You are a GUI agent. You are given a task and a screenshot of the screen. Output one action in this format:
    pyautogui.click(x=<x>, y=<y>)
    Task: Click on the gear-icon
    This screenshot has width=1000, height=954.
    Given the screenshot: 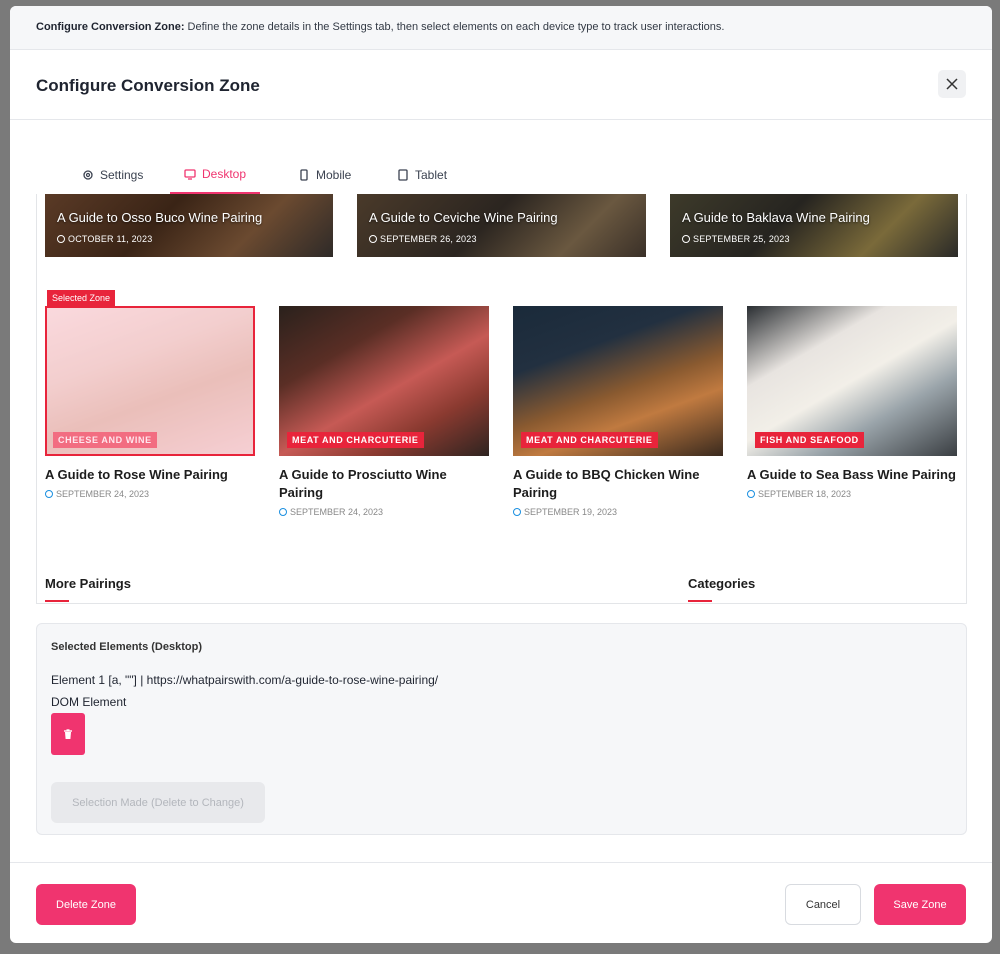 What is the action you would take?
    pyautogui.click(x=88, y=175)
    